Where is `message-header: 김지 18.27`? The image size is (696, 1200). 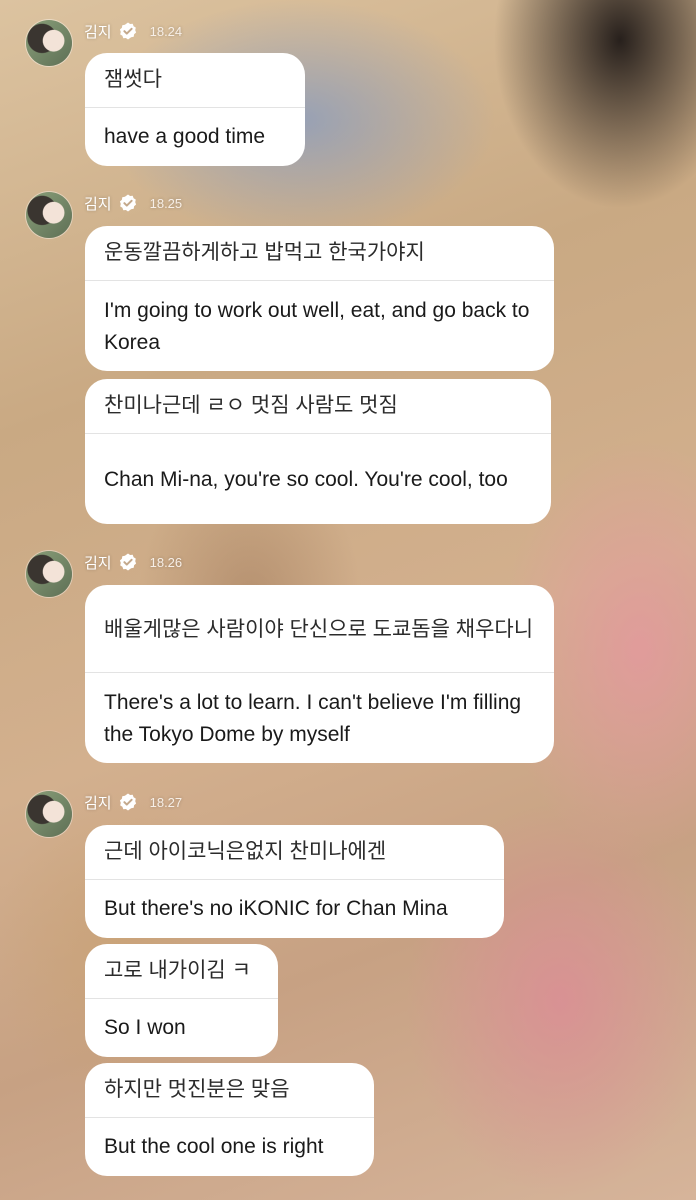 message-header: 김지 18.27 is located at coordinates (133, 802).